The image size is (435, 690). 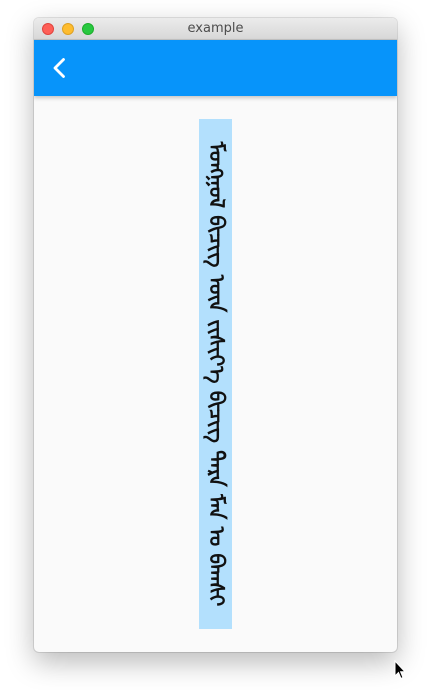 I want to click on back-button, so click(x=60, y=68).